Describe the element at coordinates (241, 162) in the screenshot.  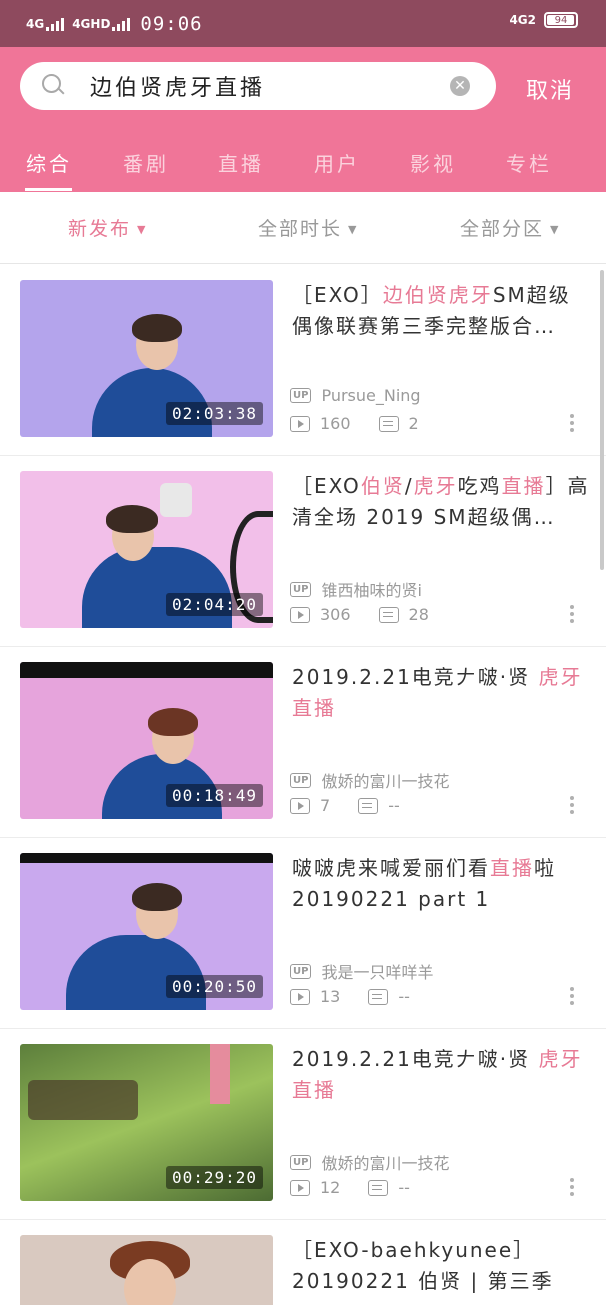
I see `tab-live: 直播` at that location.